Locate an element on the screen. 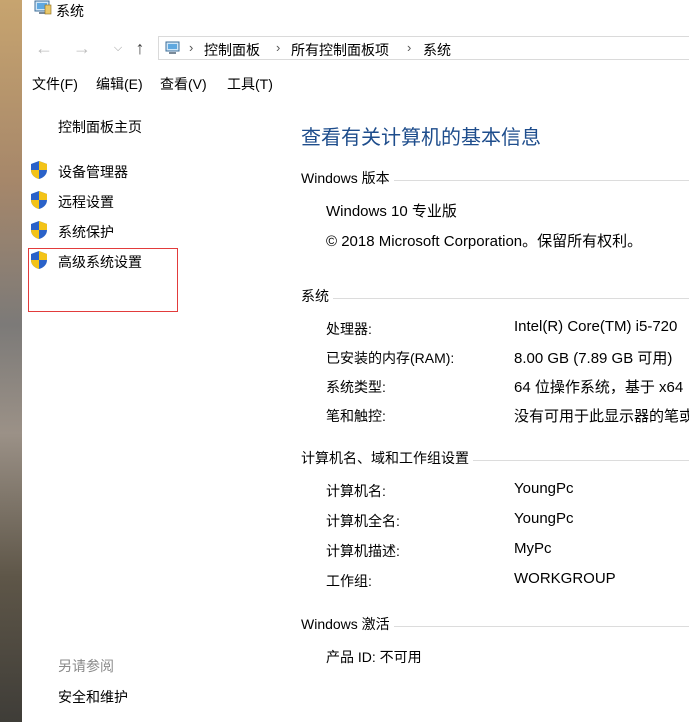 The image size is (689, 722). control-panel-icon is located at coordinates (173, 48).